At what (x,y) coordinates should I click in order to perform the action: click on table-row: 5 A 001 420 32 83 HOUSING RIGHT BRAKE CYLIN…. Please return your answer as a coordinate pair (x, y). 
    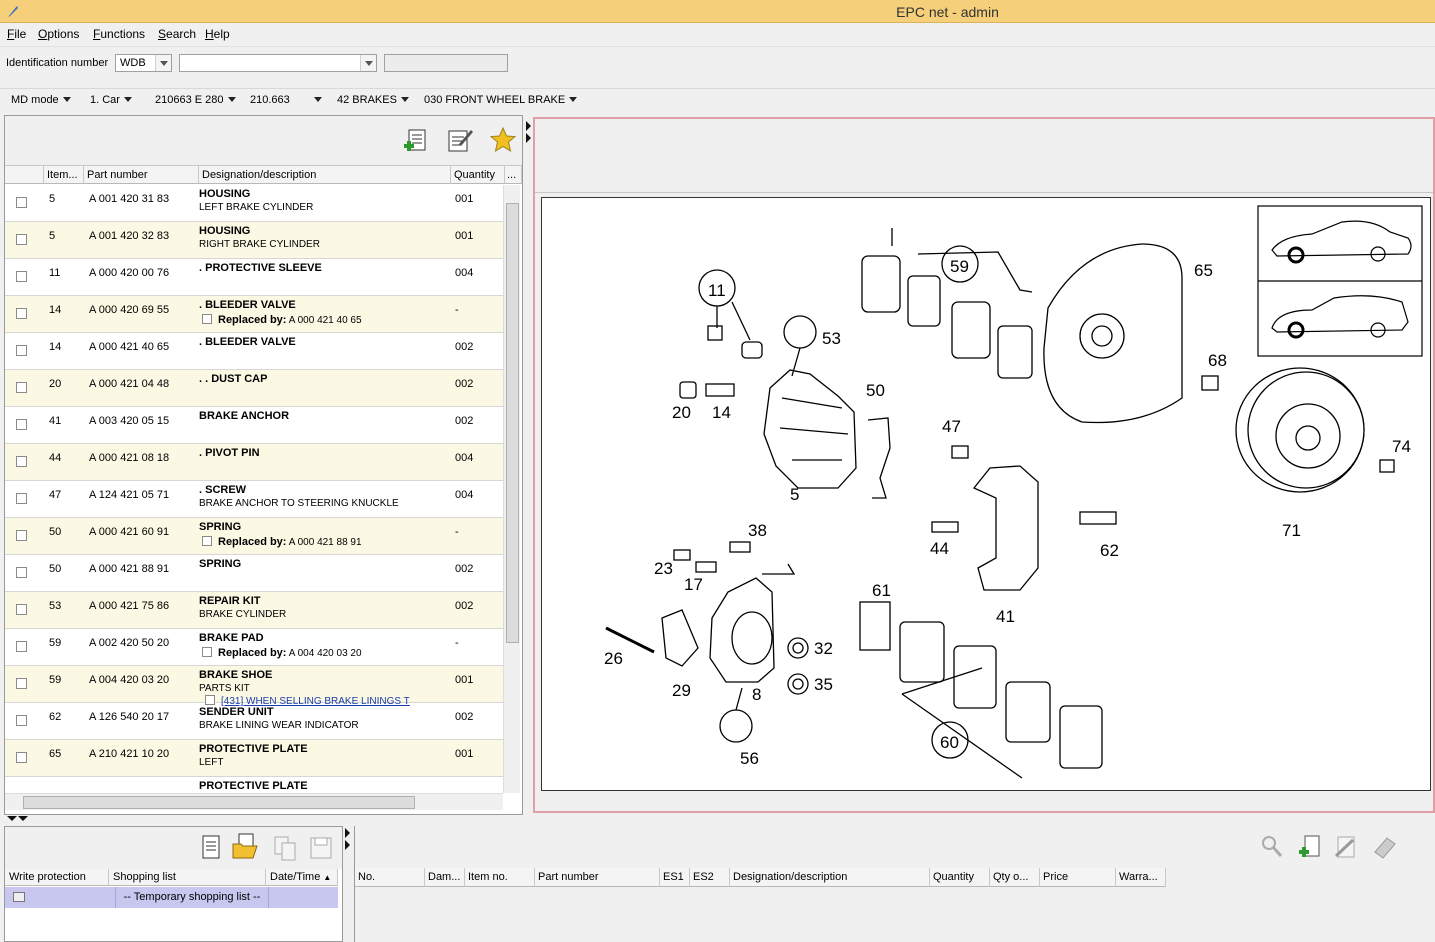
    Looking at the image, I should click on (254, 240).